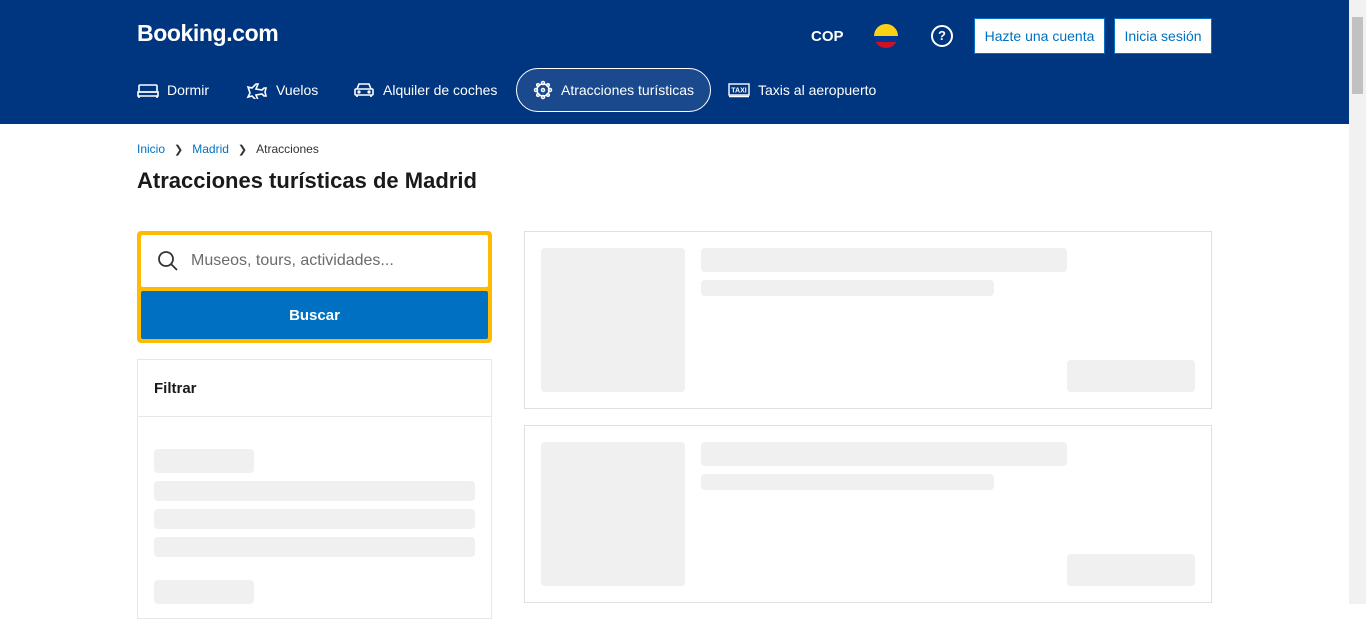 The height and width of the screenshot is (619, 1366). What do you see at coordinates (168, 261) in the screenshot?
I see `search-icon` at bounding box center [168, 261].